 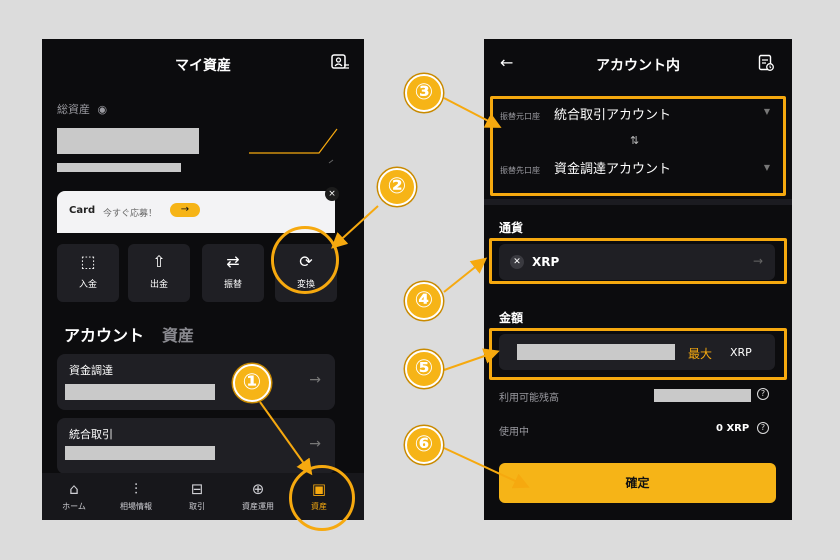 I want to click on funding-balance, so click(x=140, y=392).